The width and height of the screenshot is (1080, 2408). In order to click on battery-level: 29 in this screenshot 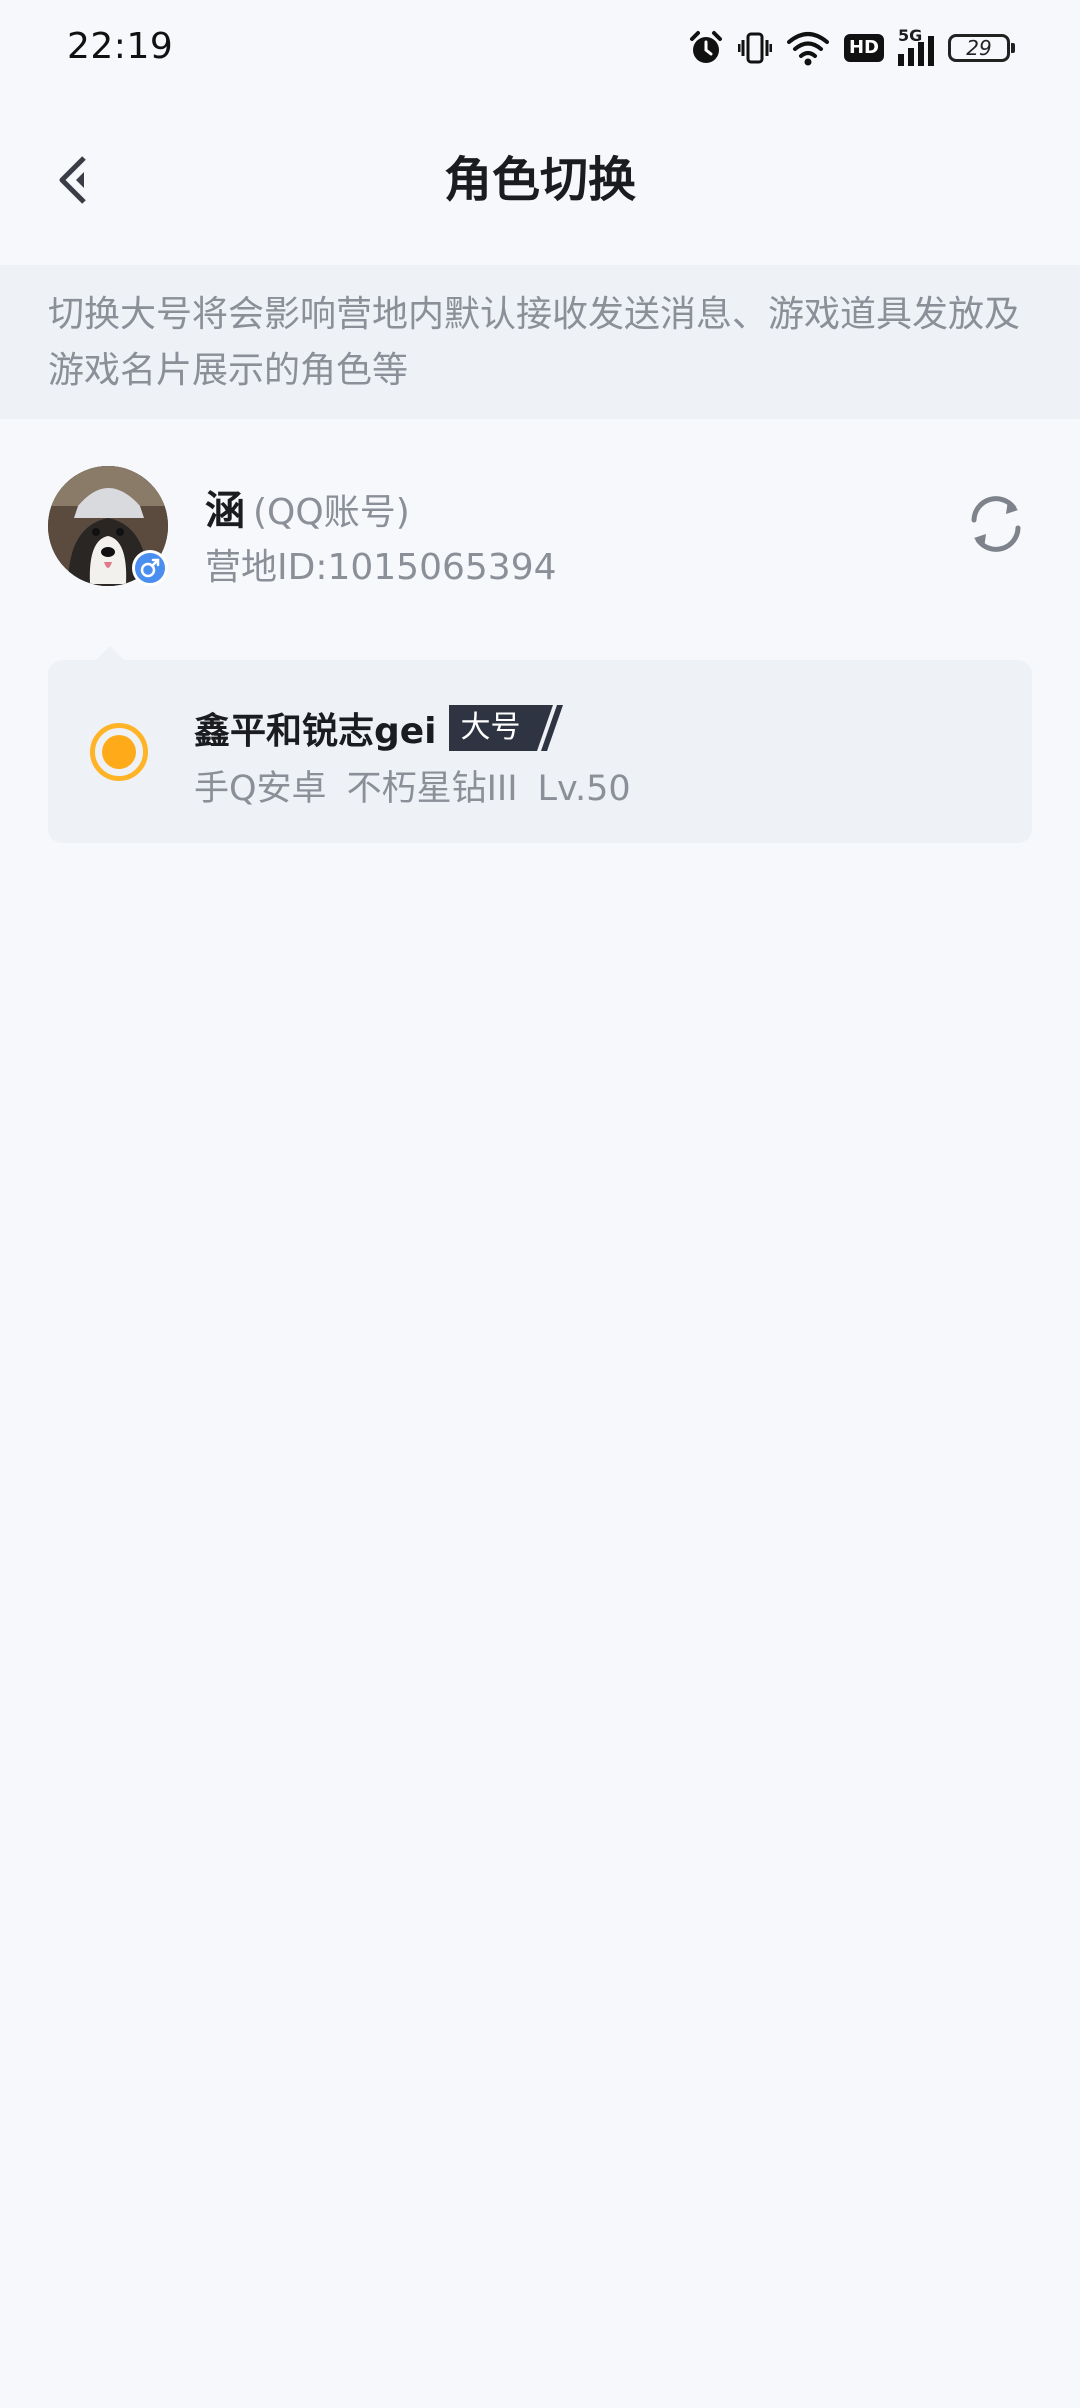, I will do `click(979, 48)`.